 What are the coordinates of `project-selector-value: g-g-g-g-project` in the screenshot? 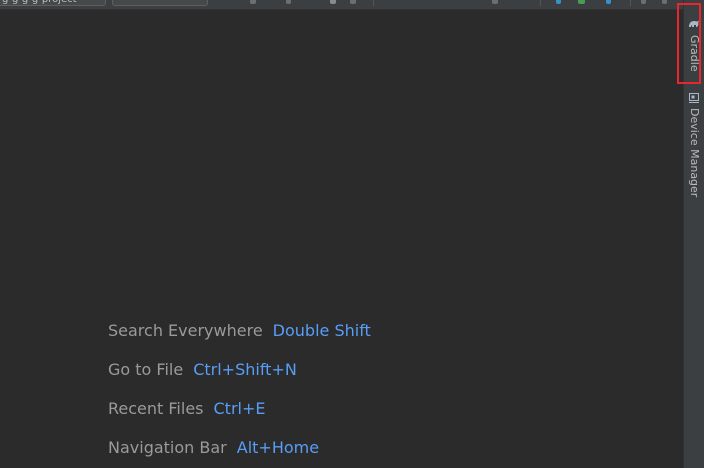 It's located at (39, 2).